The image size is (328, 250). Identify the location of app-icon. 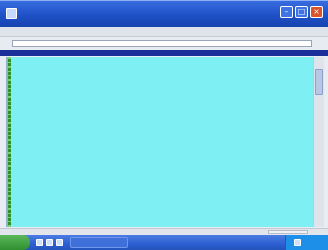
(11, 13).